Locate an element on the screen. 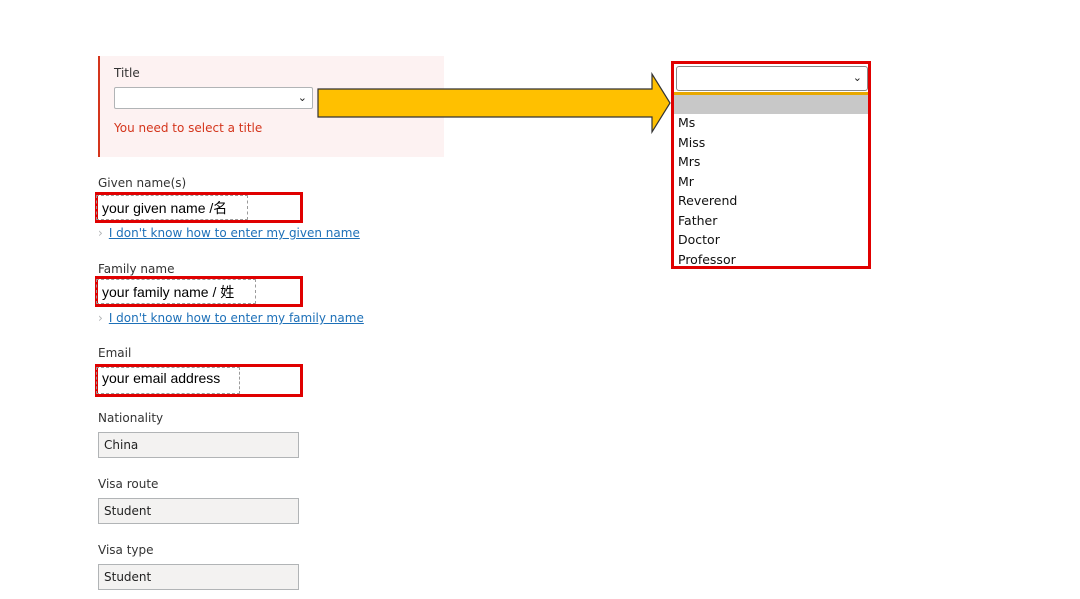 This screenshot has height=599, width=1080. email-input: your email address is located at coordinates (199, 380).